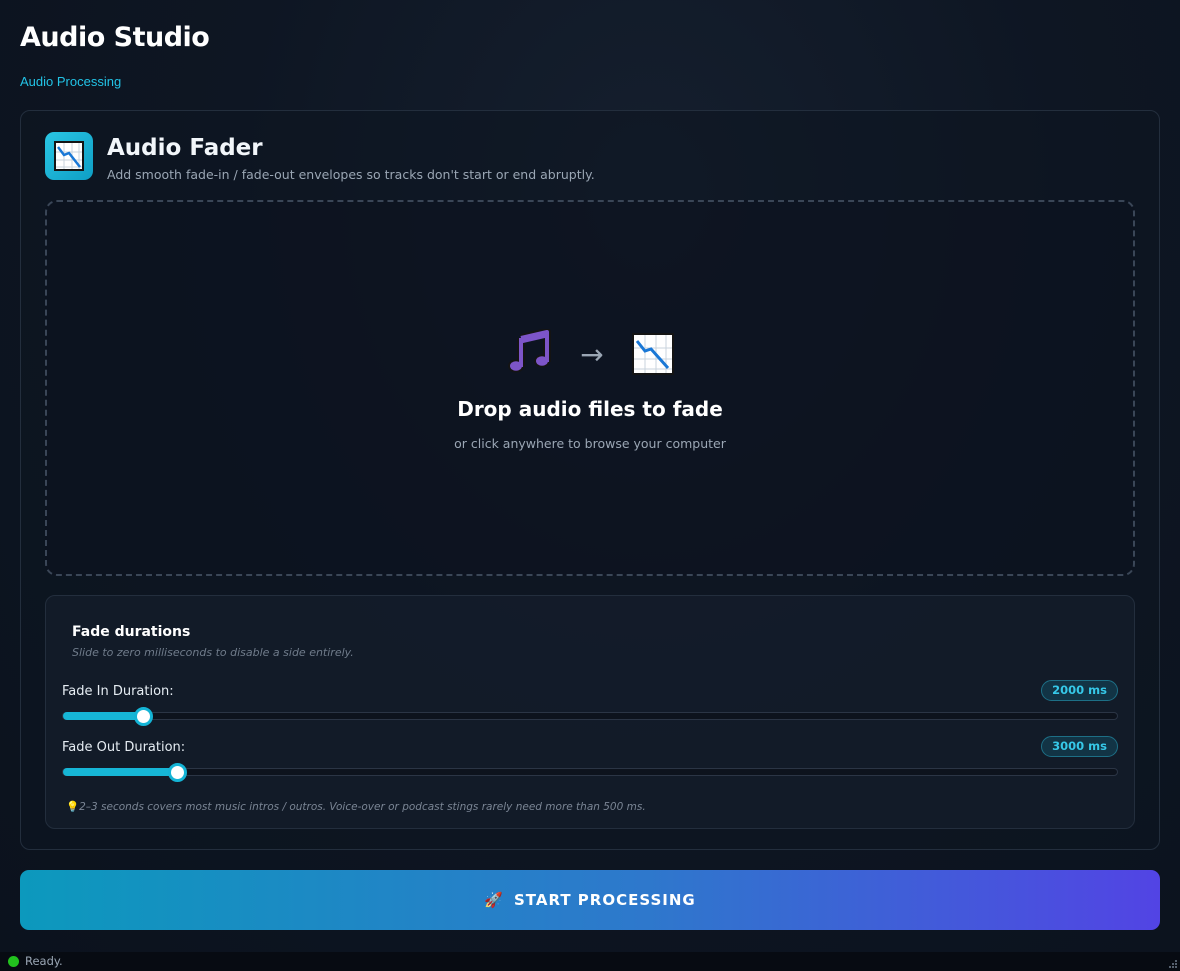 The image size is (1180, 971). Describe the element at coordinates (44, 961) in the screenshot. I see `status-text: Ready.` at that location.